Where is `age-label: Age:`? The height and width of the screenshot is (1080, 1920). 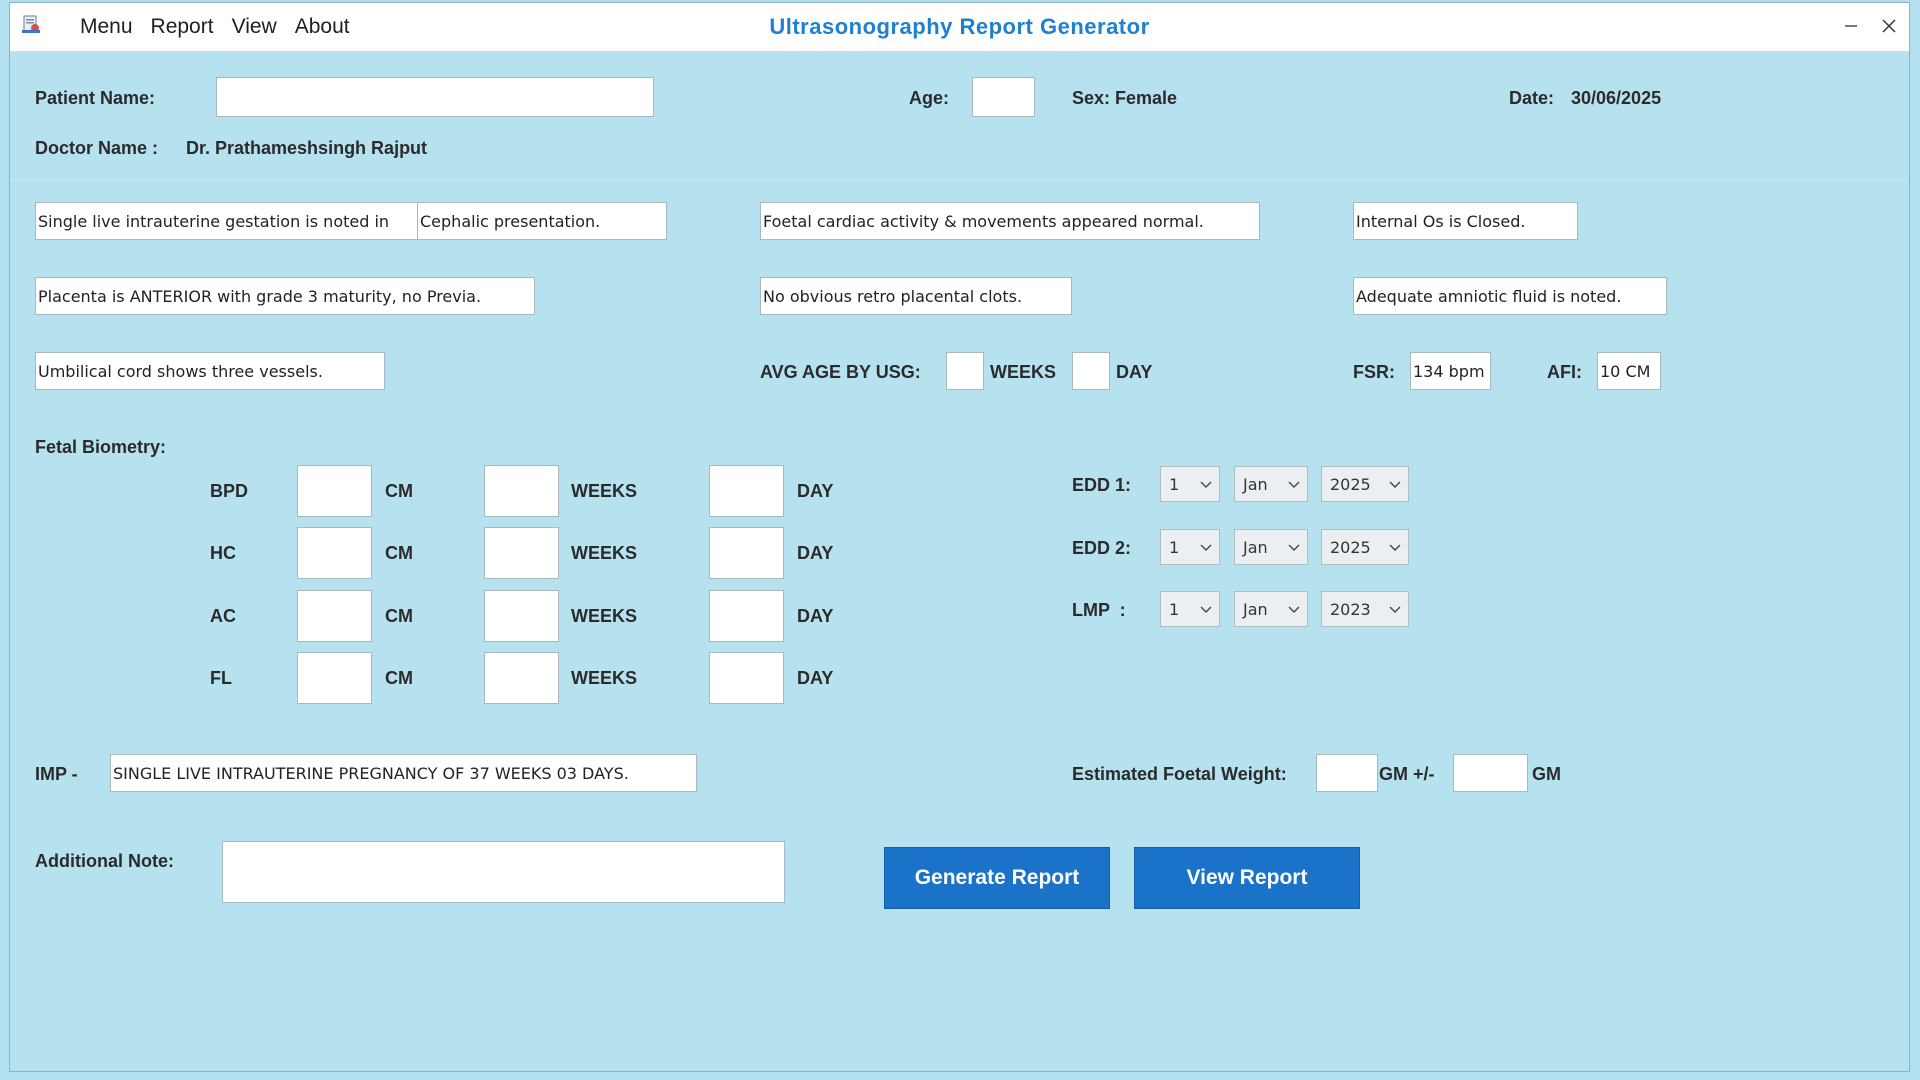 age-label: Age: is located at coordinates (929, 98).